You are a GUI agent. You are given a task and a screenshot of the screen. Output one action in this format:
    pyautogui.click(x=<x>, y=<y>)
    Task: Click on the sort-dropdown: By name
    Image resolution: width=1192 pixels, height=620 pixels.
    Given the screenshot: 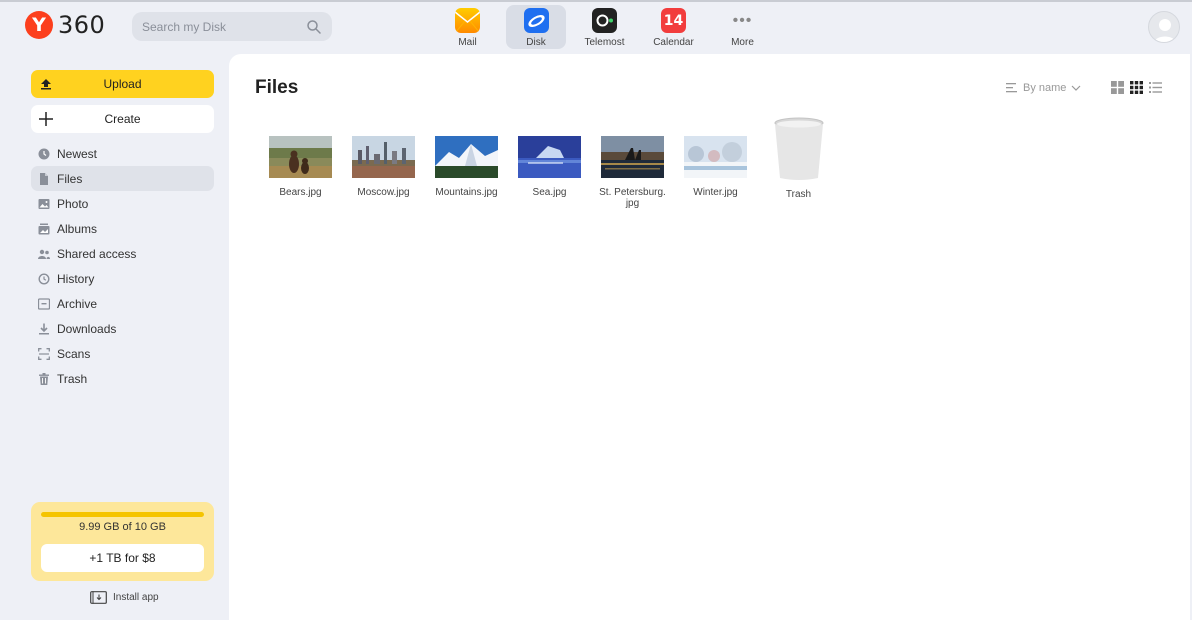 What is the action you would take?
    pyautogui.click(x=1046, y=88)
    